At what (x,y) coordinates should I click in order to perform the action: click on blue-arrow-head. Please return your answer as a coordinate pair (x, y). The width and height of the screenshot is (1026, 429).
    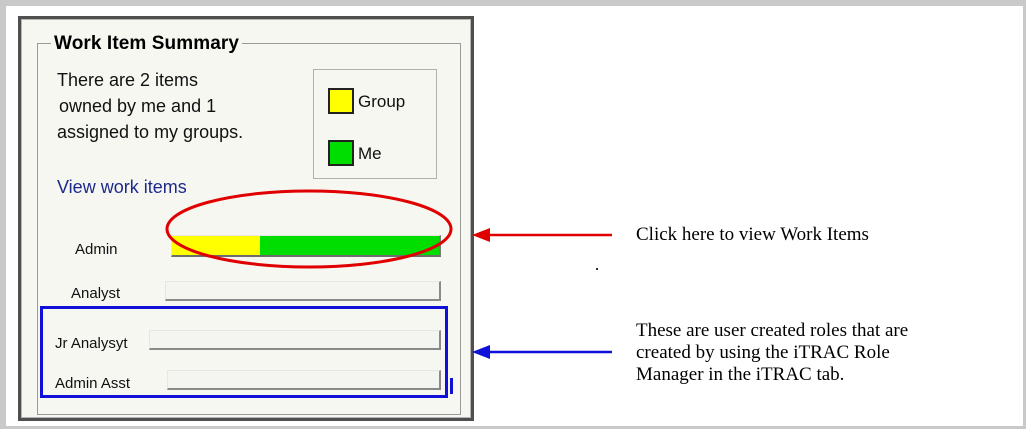
    Looking at the image, I should click on (481, 352).